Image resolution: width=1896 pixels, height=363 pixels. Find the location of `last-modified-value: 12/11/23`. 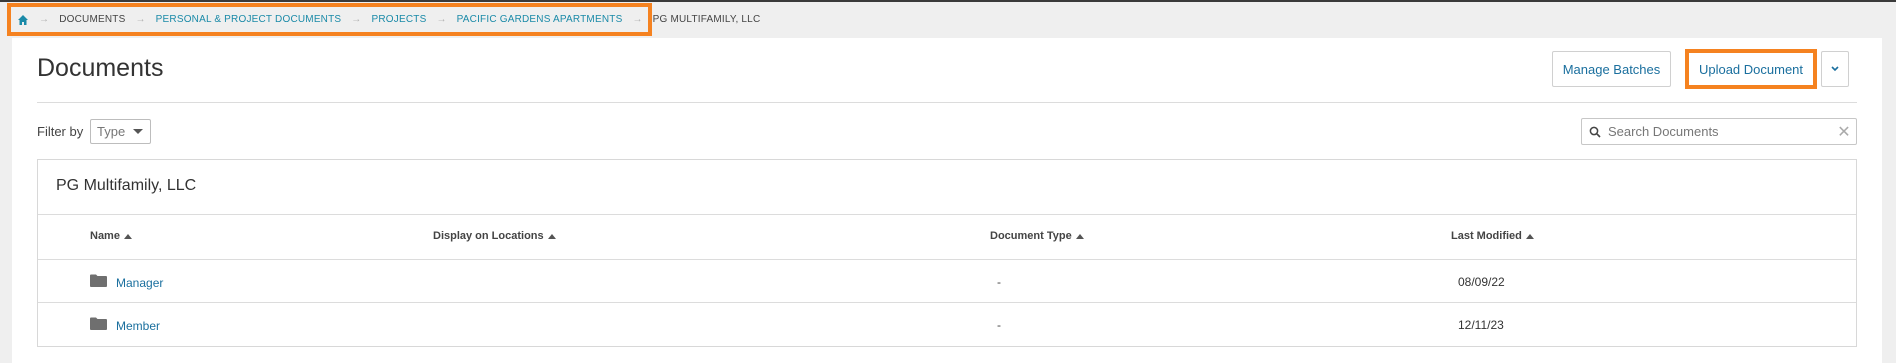

last-modified-value: 12/11/23 is located at coordinates (1481, 325).